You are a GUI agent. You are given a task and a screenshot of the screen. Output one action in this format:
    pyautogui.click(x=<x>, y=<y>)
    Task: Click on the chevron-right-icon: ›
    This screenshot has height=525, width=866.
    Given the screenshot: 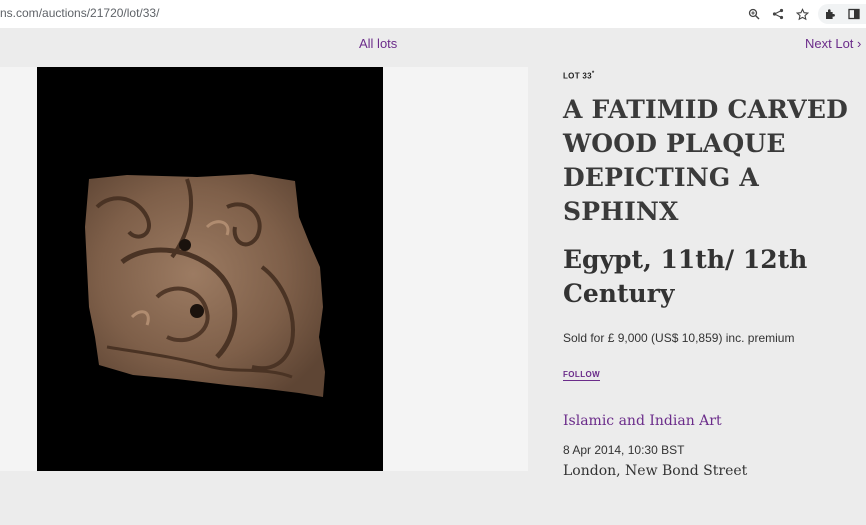 What is the action you would take?
    pyautogui.click(x=859, y=43)
    